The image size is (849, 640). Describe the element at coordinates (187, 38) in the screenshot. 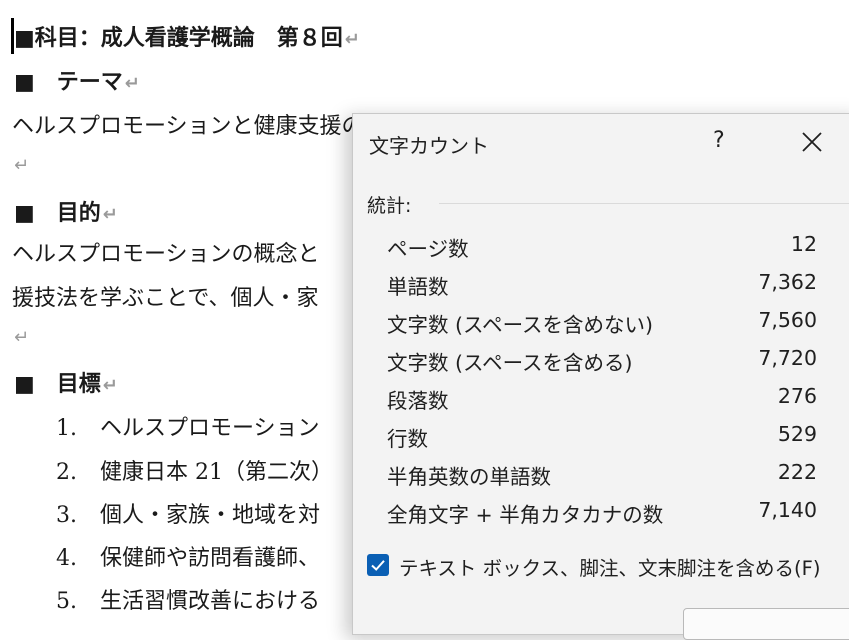

I see `title-line: ■科目：成人看護学概論 第８回 ↵` at that location.